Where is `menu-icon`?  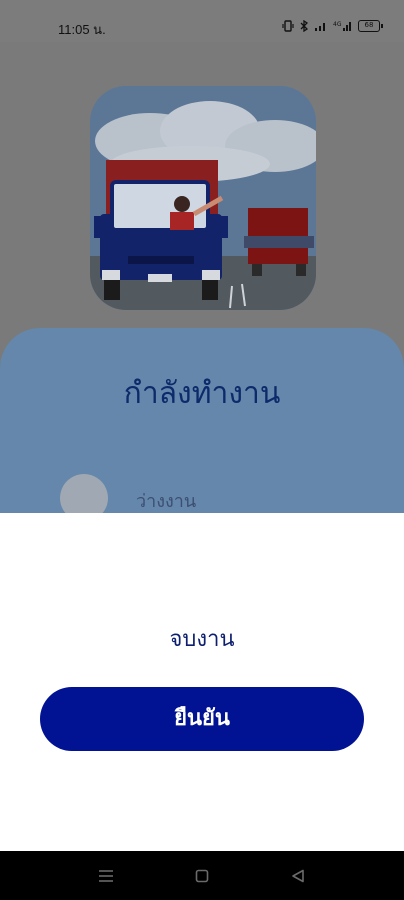
menu-icon is located at coordinates (106, 876).